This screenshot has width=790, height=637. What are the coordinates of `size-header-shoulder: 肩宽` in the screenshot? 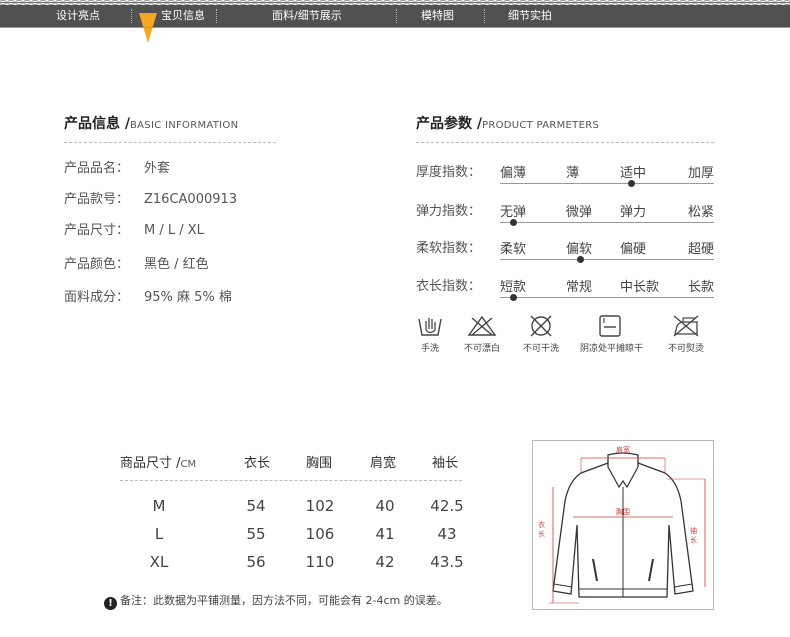 It's located at (383, 463).